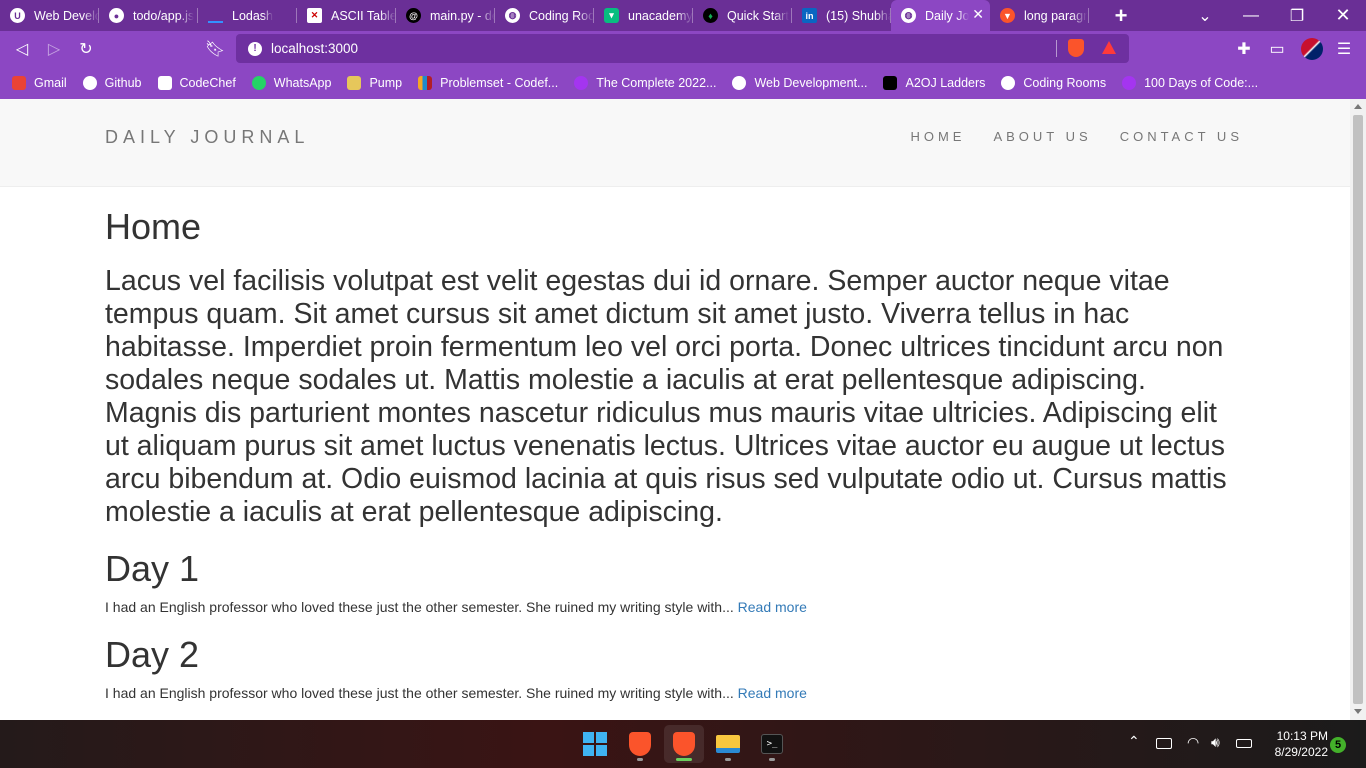 Image resolution: width=1366 pixels, height=768 pixels. I want to click on wallet-button: ▭, so click(1277, 48).